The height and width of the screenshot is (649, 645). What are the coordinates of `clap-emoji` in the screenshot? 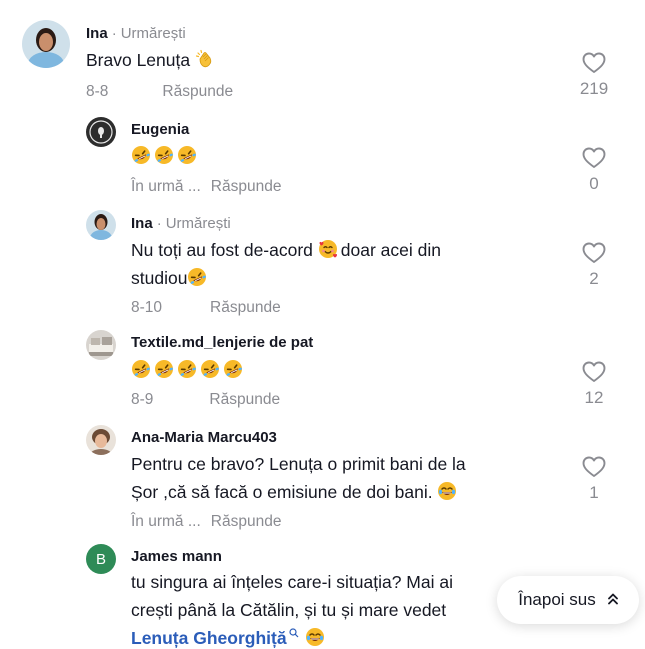 It's located at (205, 59).